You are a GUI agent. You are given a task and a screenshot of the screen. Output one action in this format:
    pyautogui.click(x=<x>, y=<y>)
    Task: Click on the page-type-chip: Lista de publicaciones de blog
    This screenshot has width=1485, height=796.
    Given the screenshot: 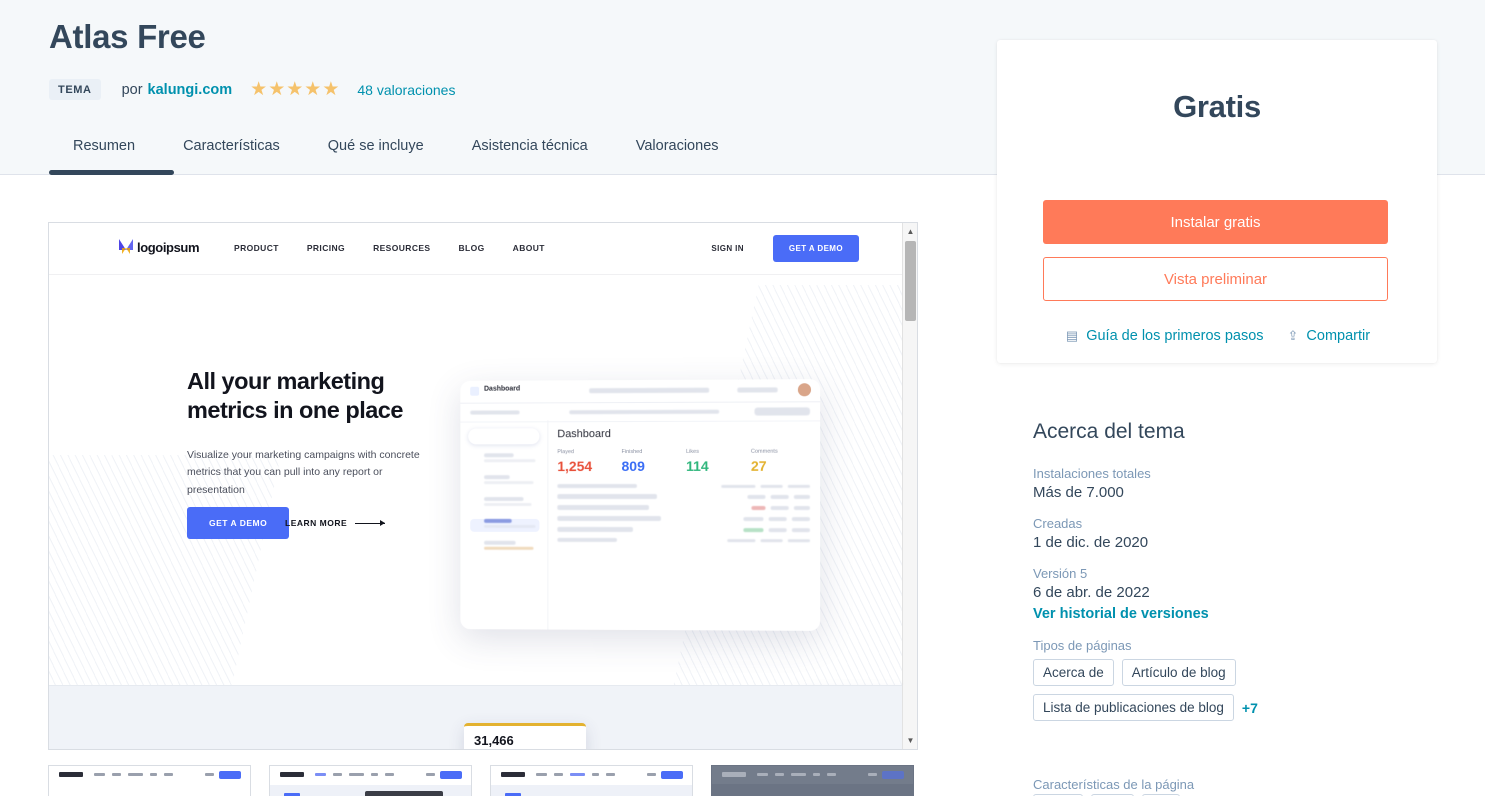 What is the action you would take?
    pyautogui.click(x=1133, y=707)
    